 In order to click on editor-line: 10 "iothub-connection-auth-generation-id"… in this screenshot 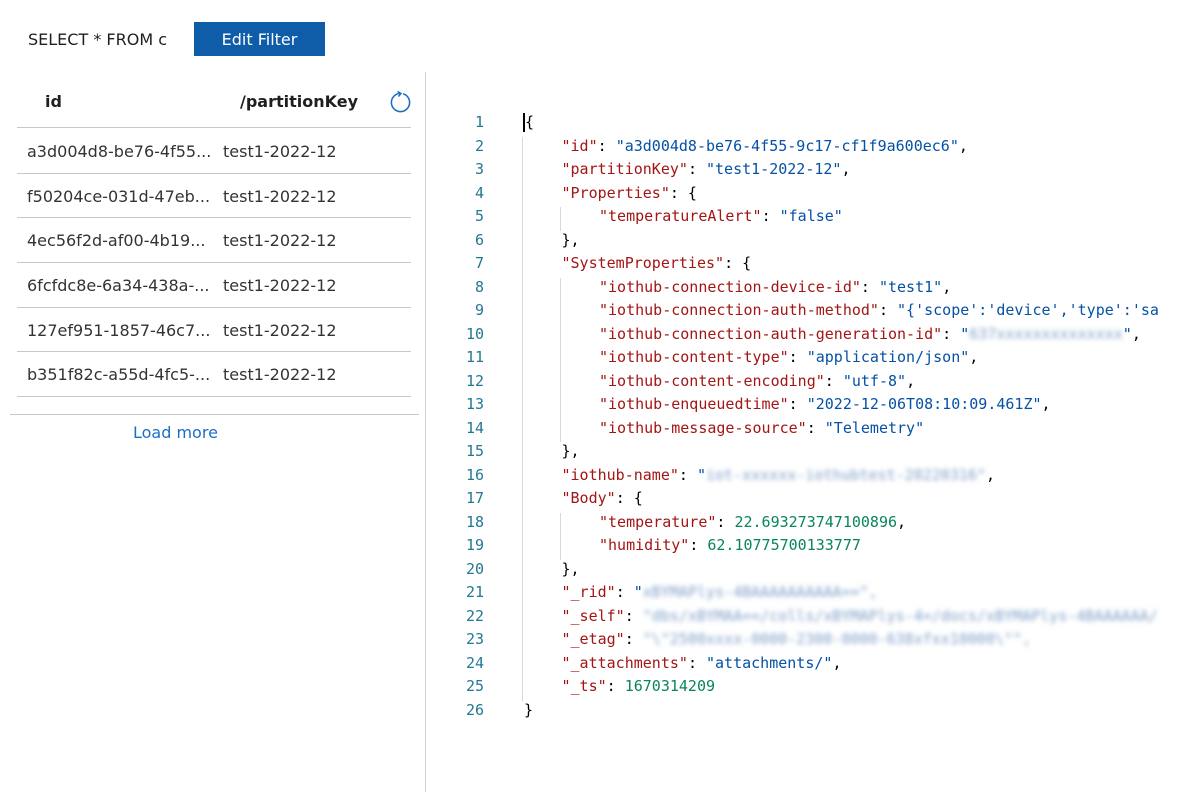, I will do `click(820, 337)`.